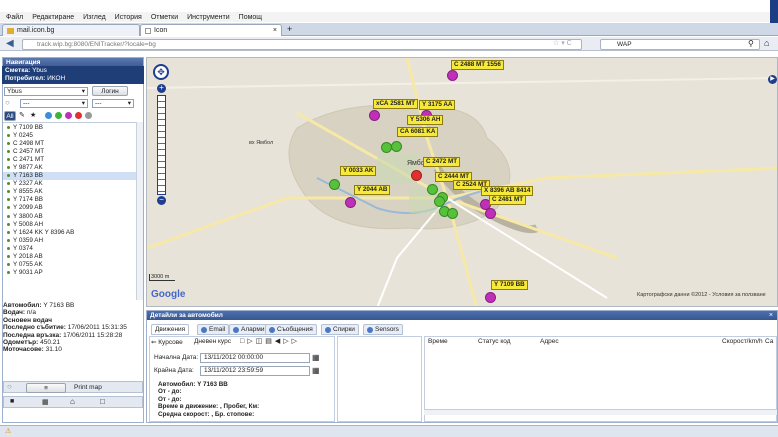 The width and height of the screenshot is (778, 437). Describe the element at coordinates (383, 329) in the screenshot. I see `detail-tab: Sensors` at that location.